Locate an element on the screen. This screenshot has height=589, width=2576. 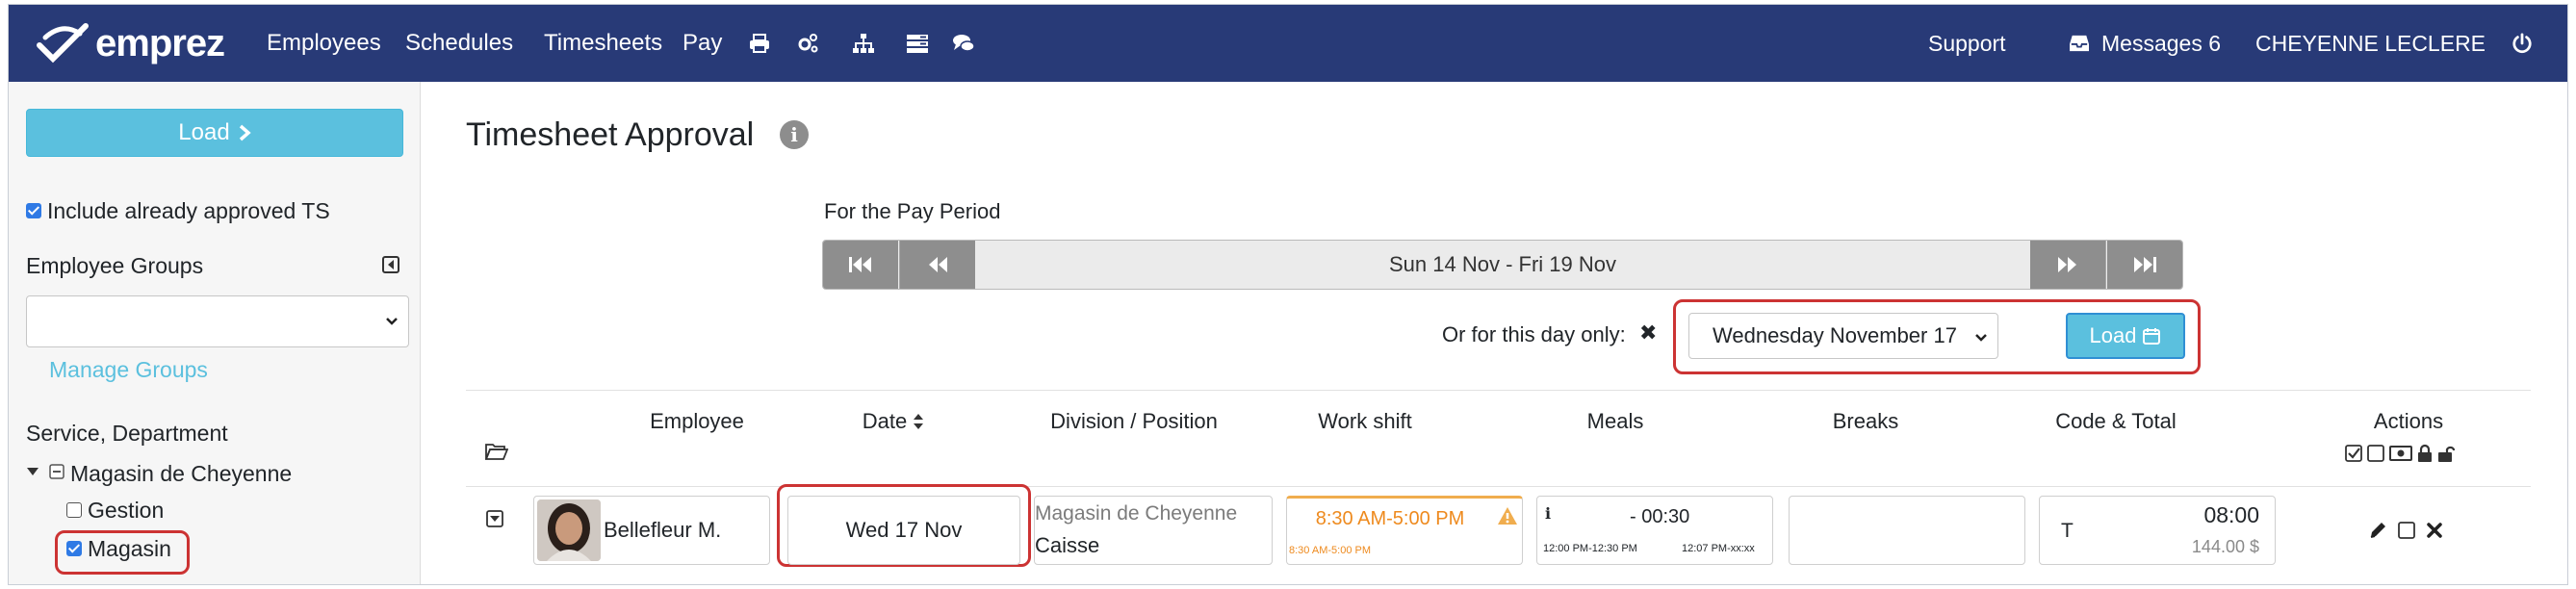
fast-forward-icon is located at coordinates (2145, 264).